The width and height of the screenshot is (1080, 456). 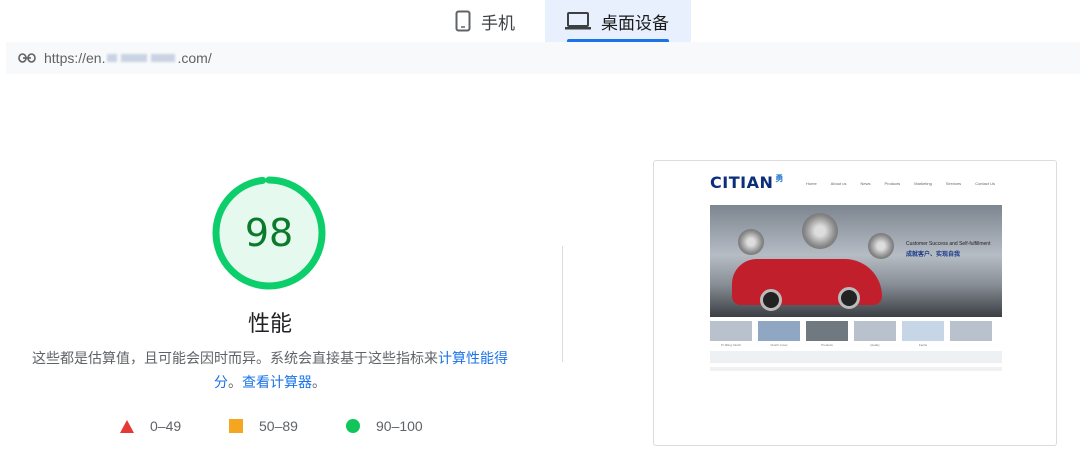 I want to click on site-nav-item: News, so click(x=865, y=183).